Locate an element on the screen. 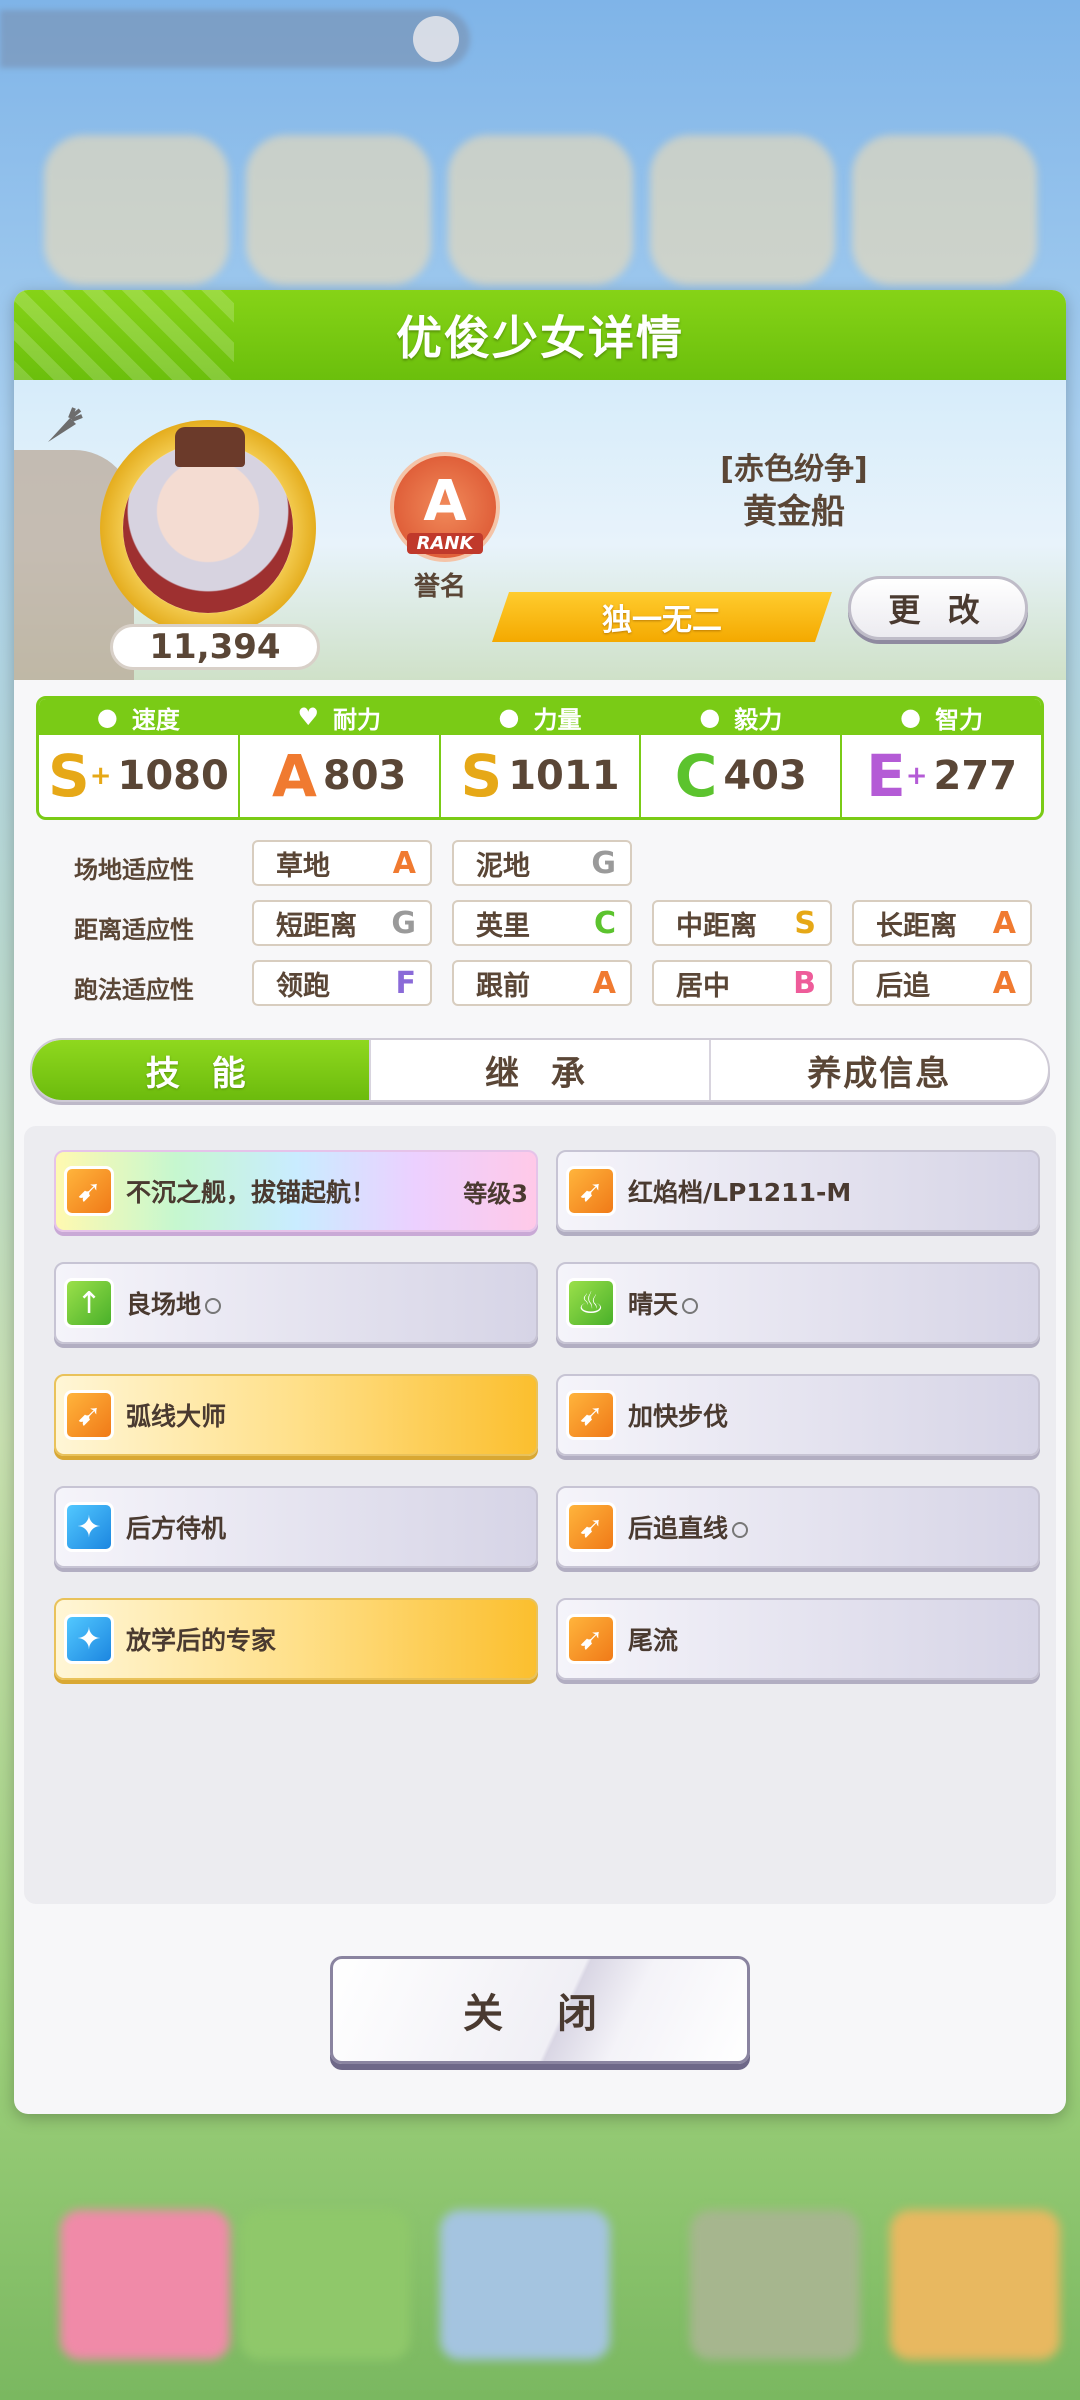 The height and width of the screenshot is (2400, 1080). heart-icon: ♥ is located at coordinates (308, 717).